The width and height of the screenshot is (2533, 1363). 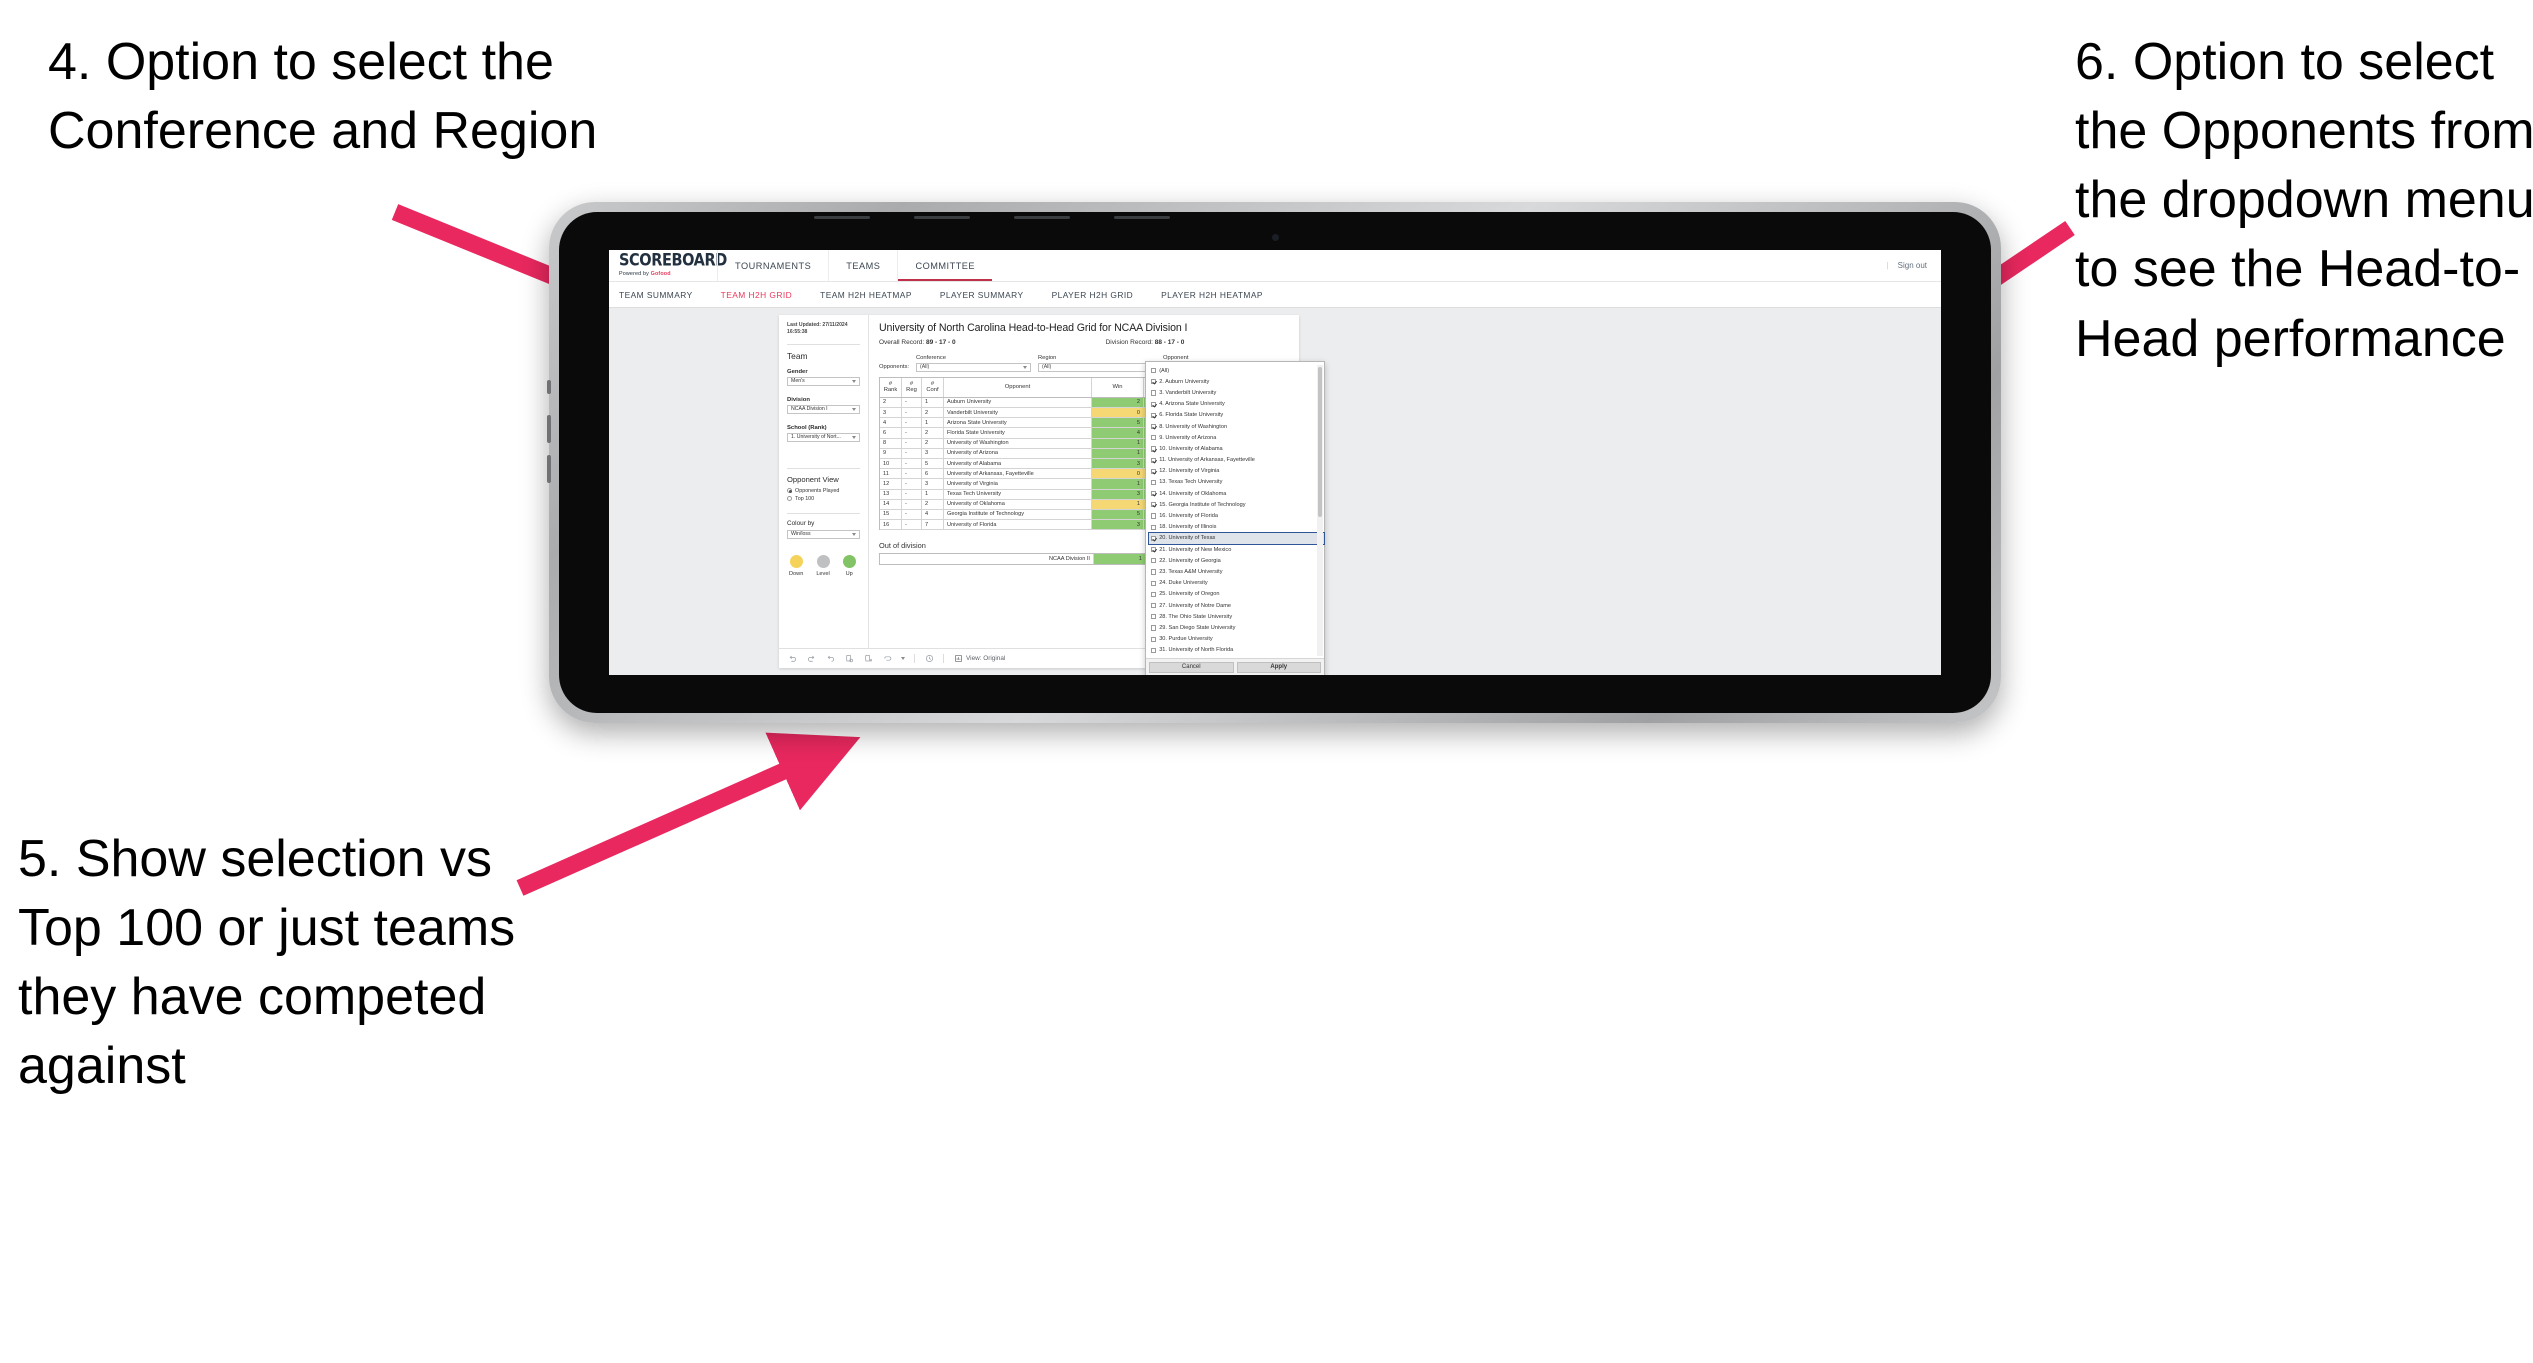 I want to click on brand-logo: SCOREBOARD Powered by Gofood, so click(x=668, y=265).